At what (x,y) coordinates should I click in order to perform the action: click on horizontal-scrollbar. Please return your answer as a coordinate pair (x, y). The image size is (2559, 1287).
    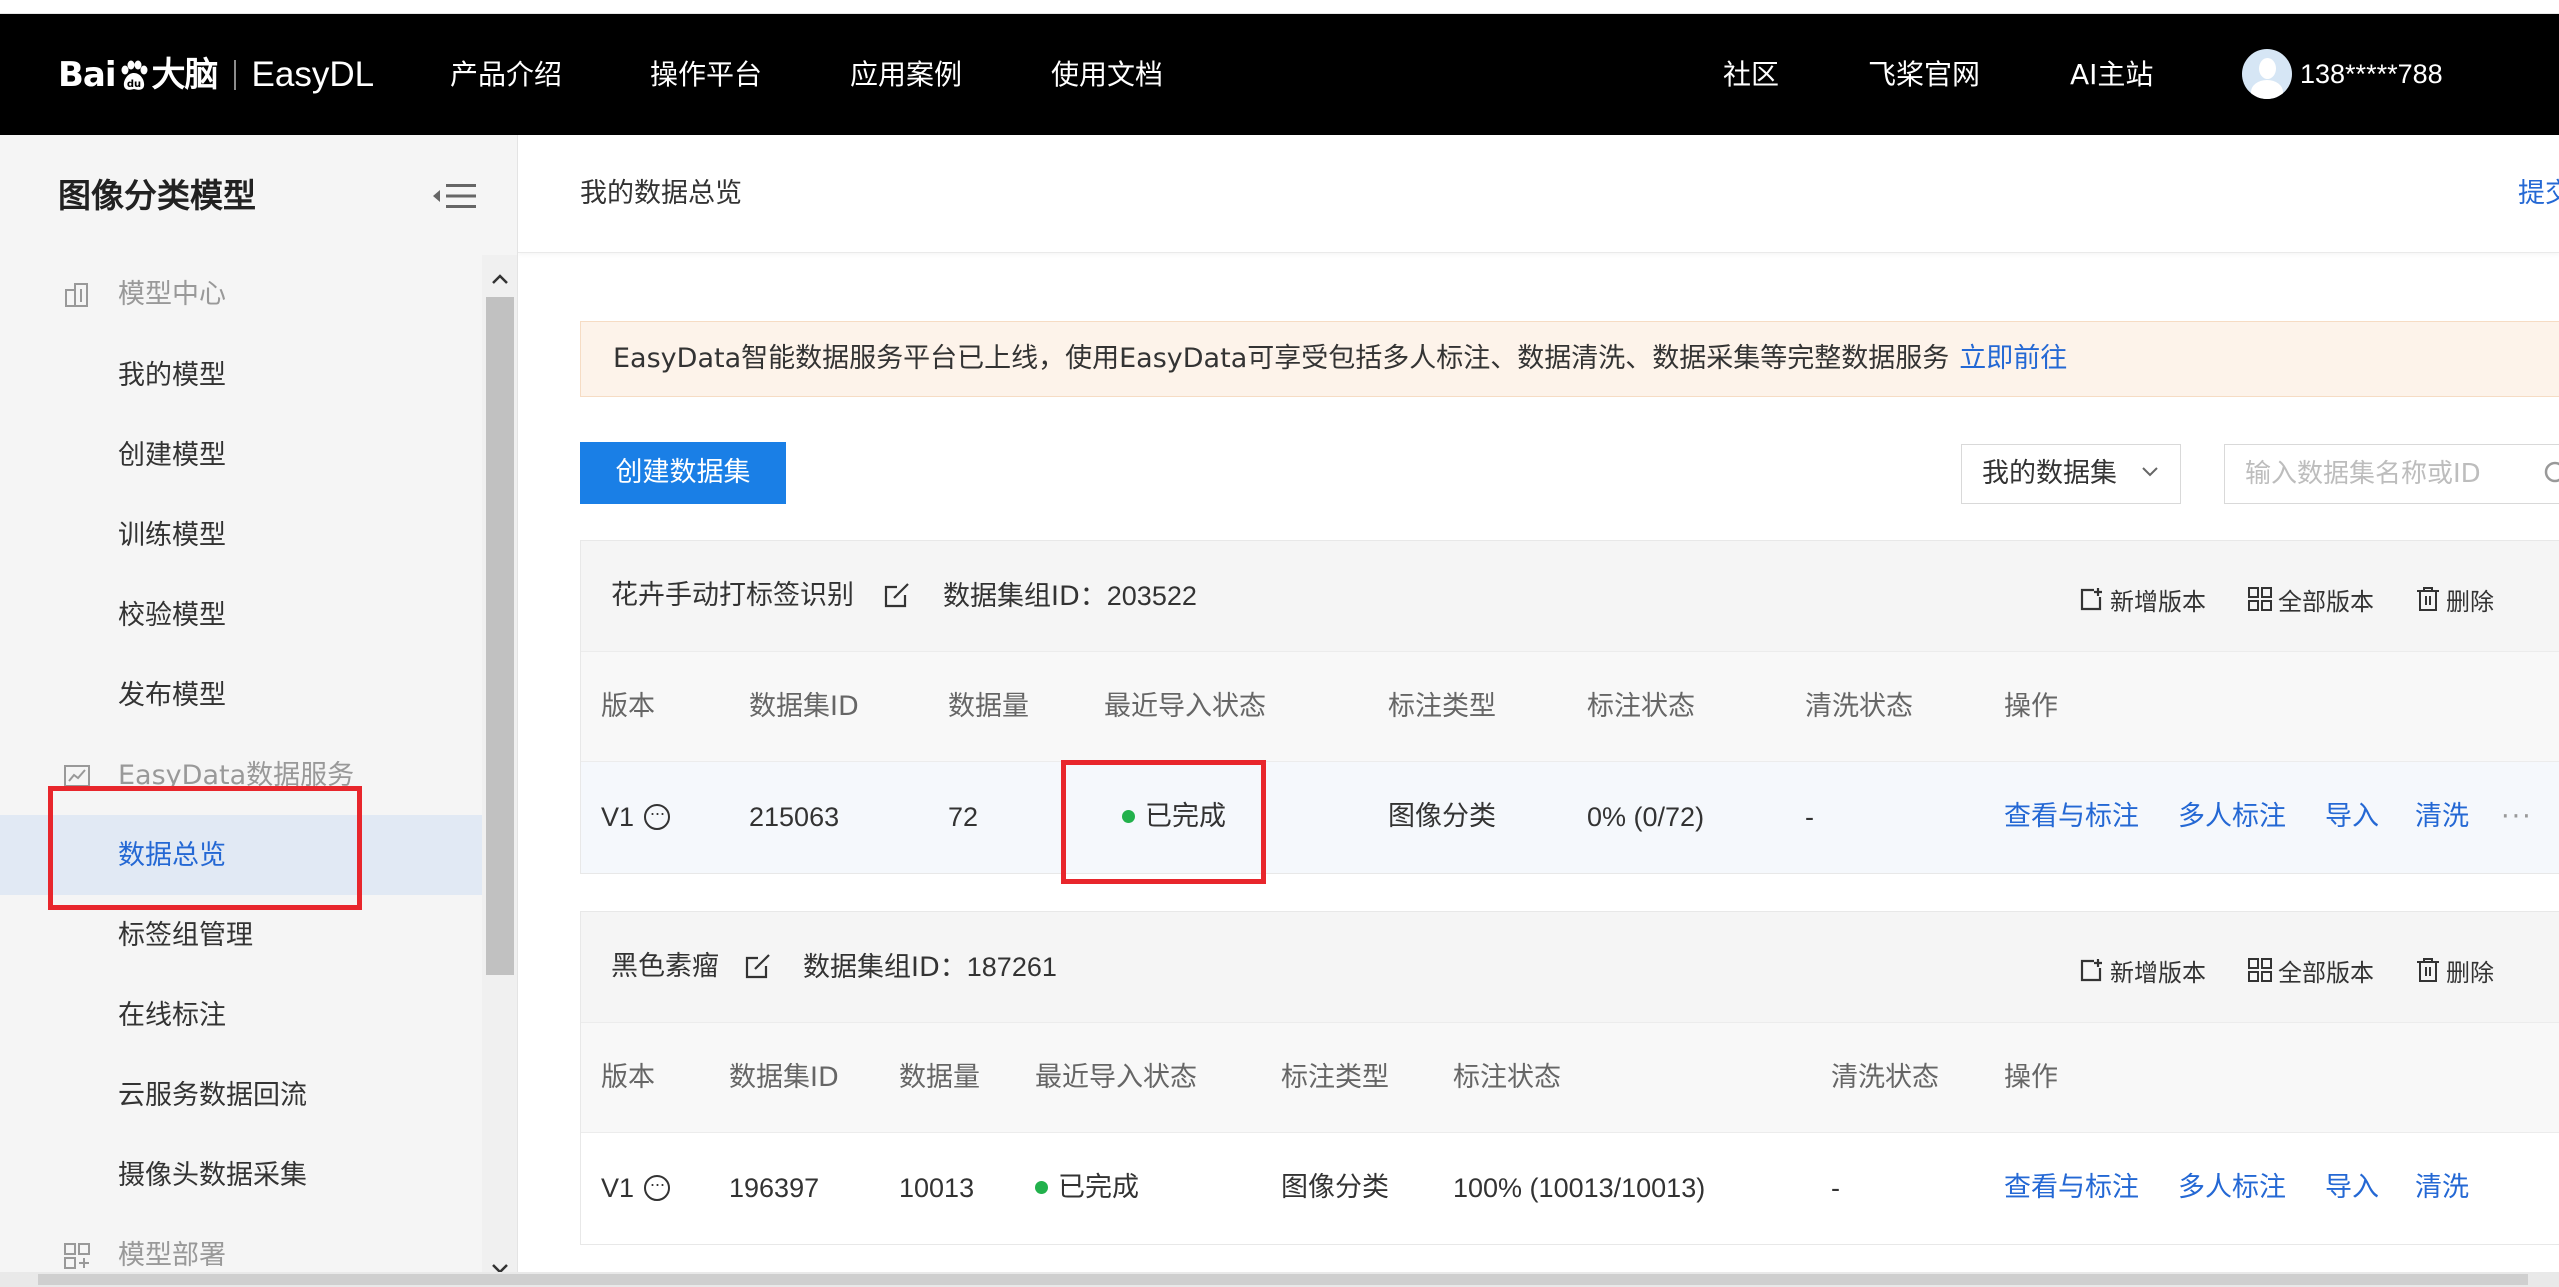
    Looking at the image, I should click on (1279, 1279).